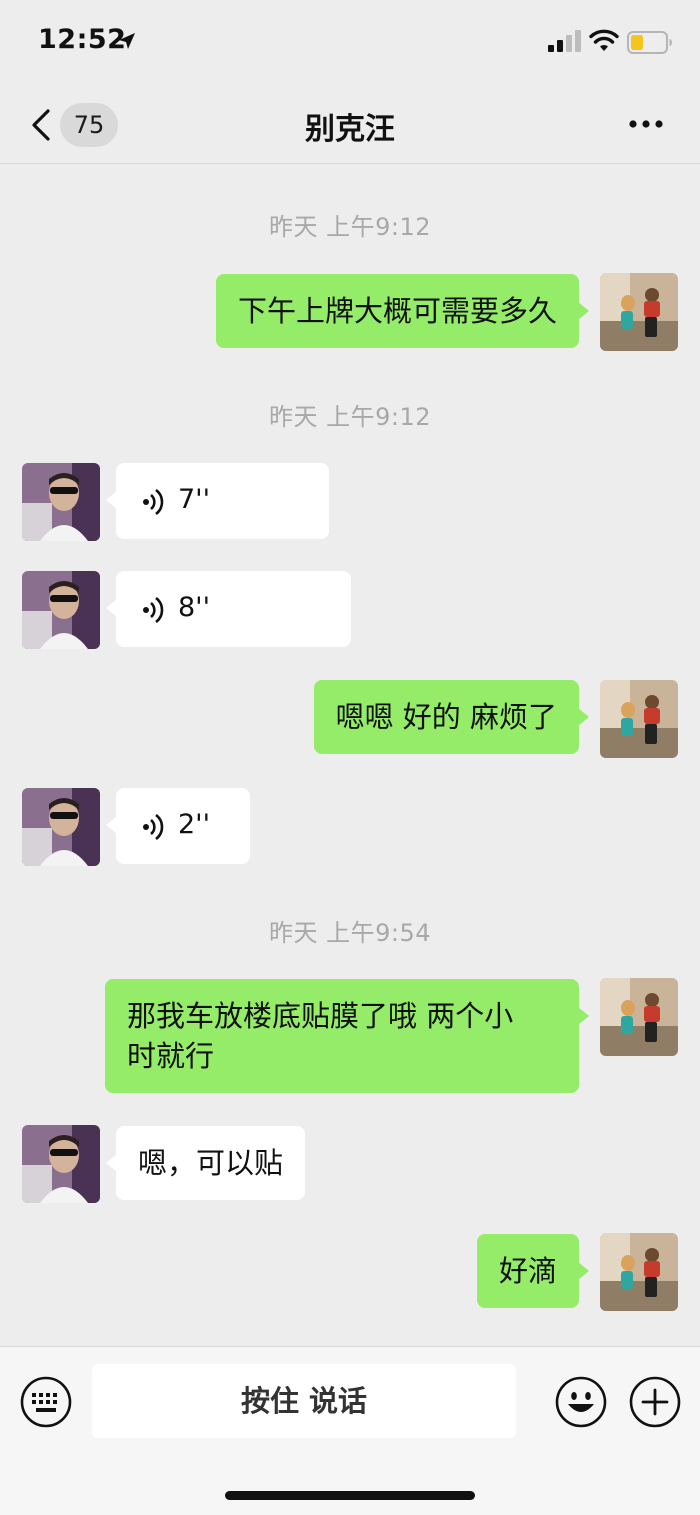 This screenshot has height=1515, width=700. Describe the element at coordinates (350, 43) in the screenshot. I see `status-bar: 12:52` at that location.